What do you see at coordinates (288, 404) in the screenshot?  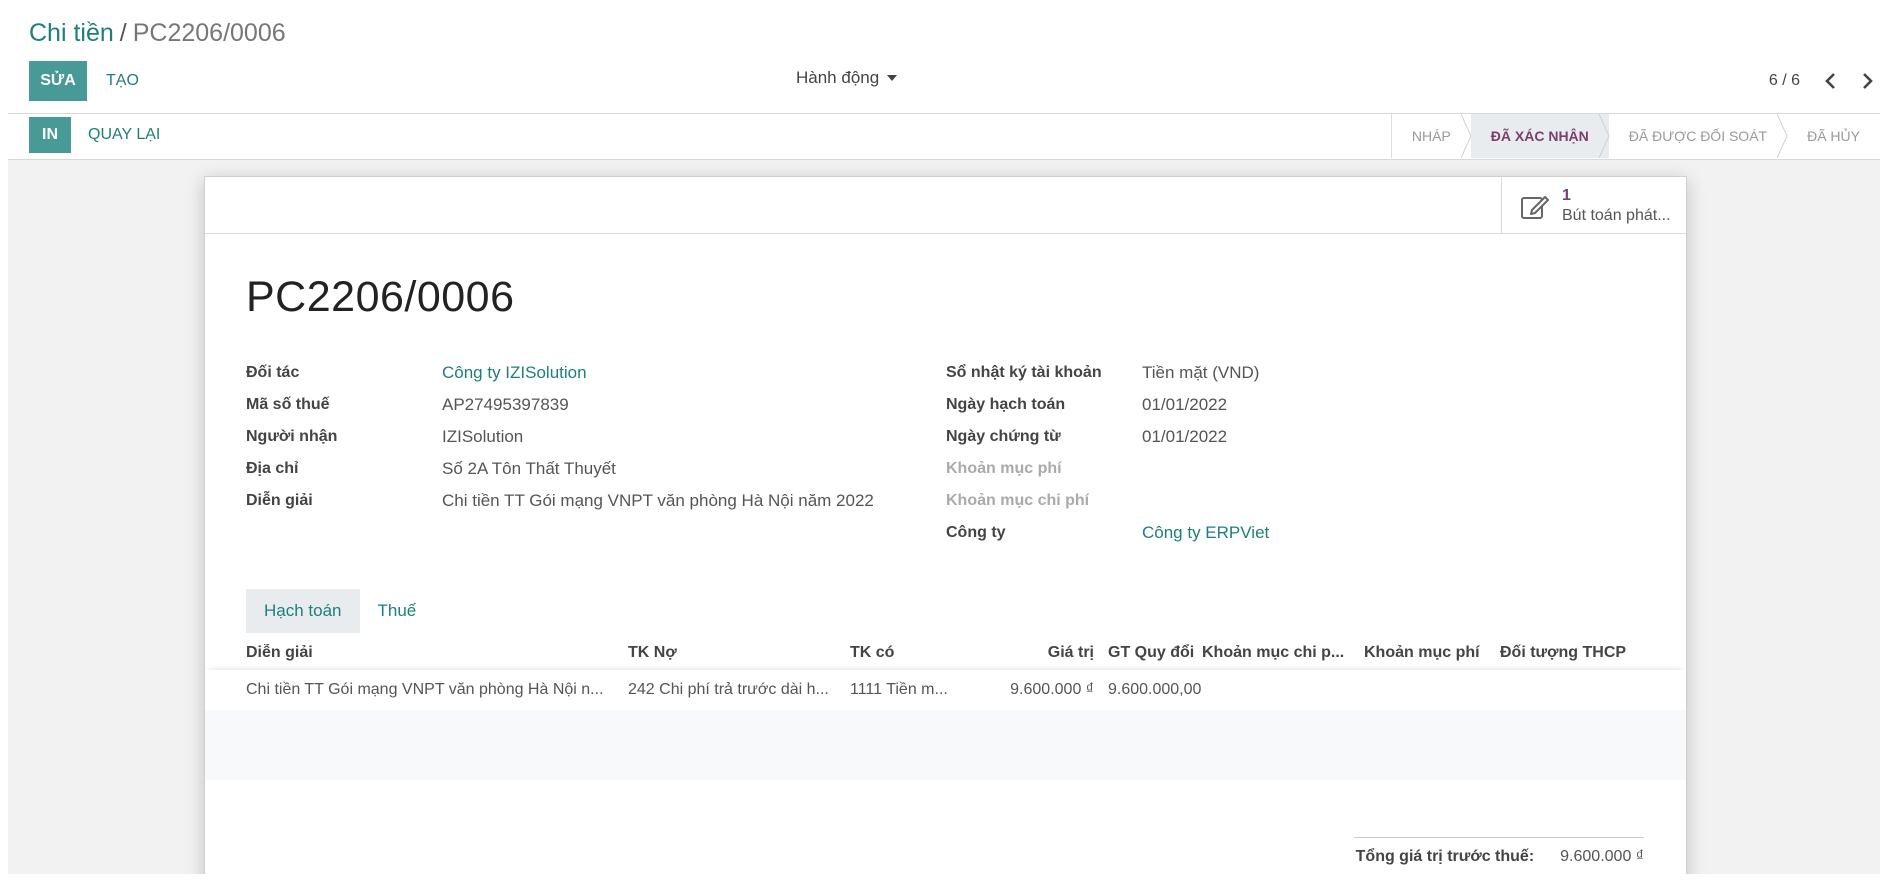 I see `field-label: Mã số thuế` at bounding box center [288, 404].